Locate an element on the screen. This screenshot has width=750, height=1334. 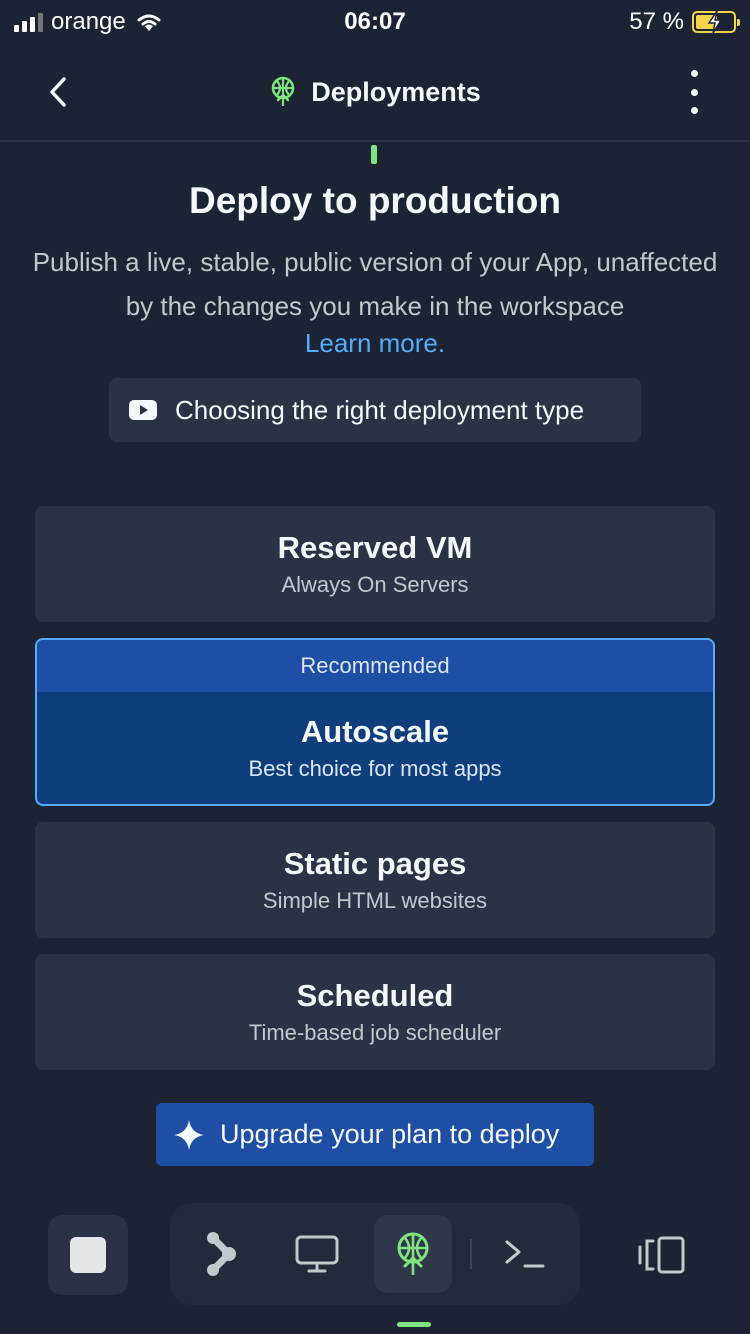
app-header: Deployments is located at coordinates (375, 93).